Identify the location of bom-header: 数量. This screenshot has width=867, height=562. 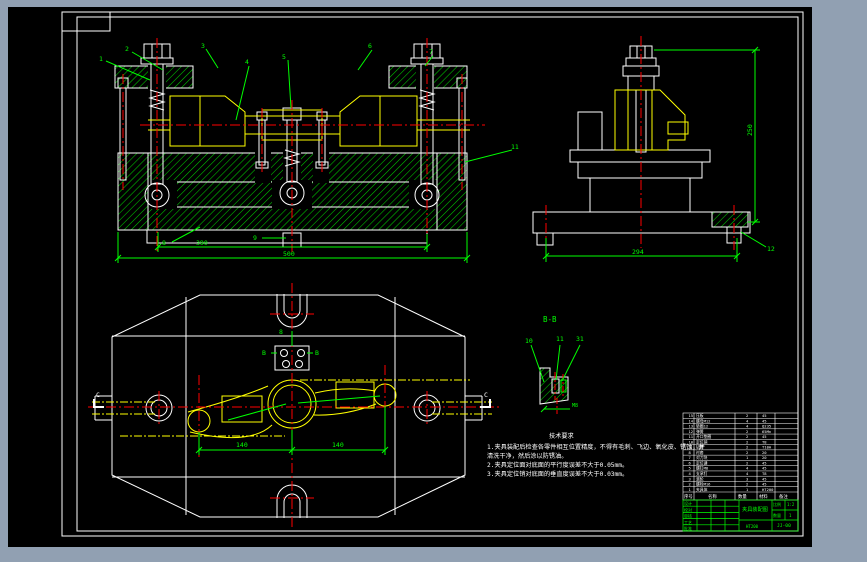
(742, 496).